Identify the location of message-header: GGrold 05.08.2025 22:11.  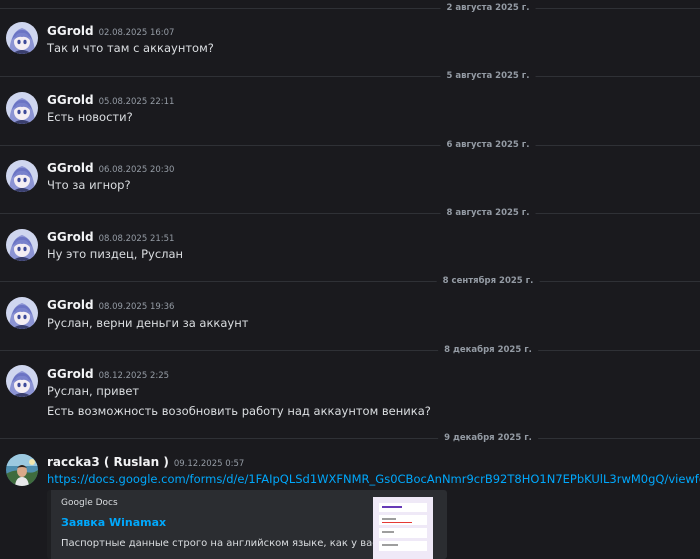
(110, 100).